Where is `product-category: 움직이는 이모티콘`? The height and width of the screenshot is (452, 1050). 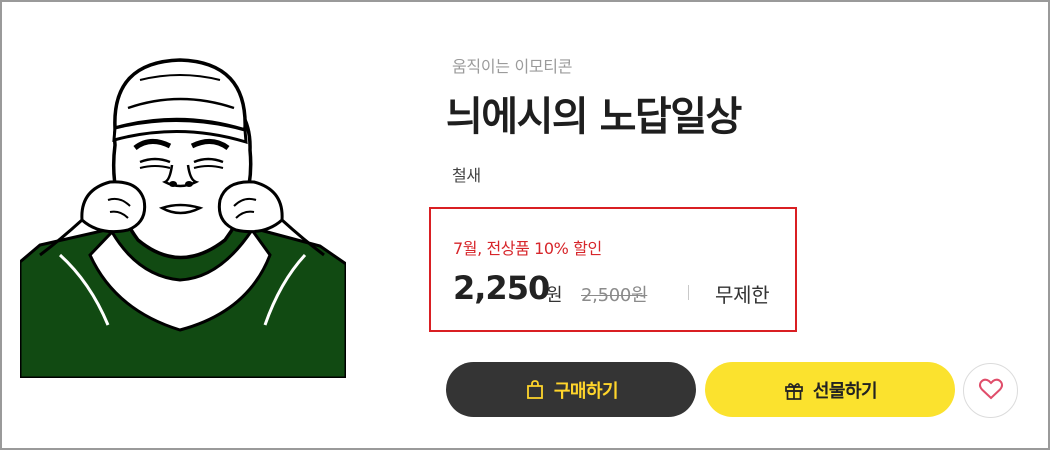
product-category: 움직이는 이모티콘 is located at coordinates (512, 66).